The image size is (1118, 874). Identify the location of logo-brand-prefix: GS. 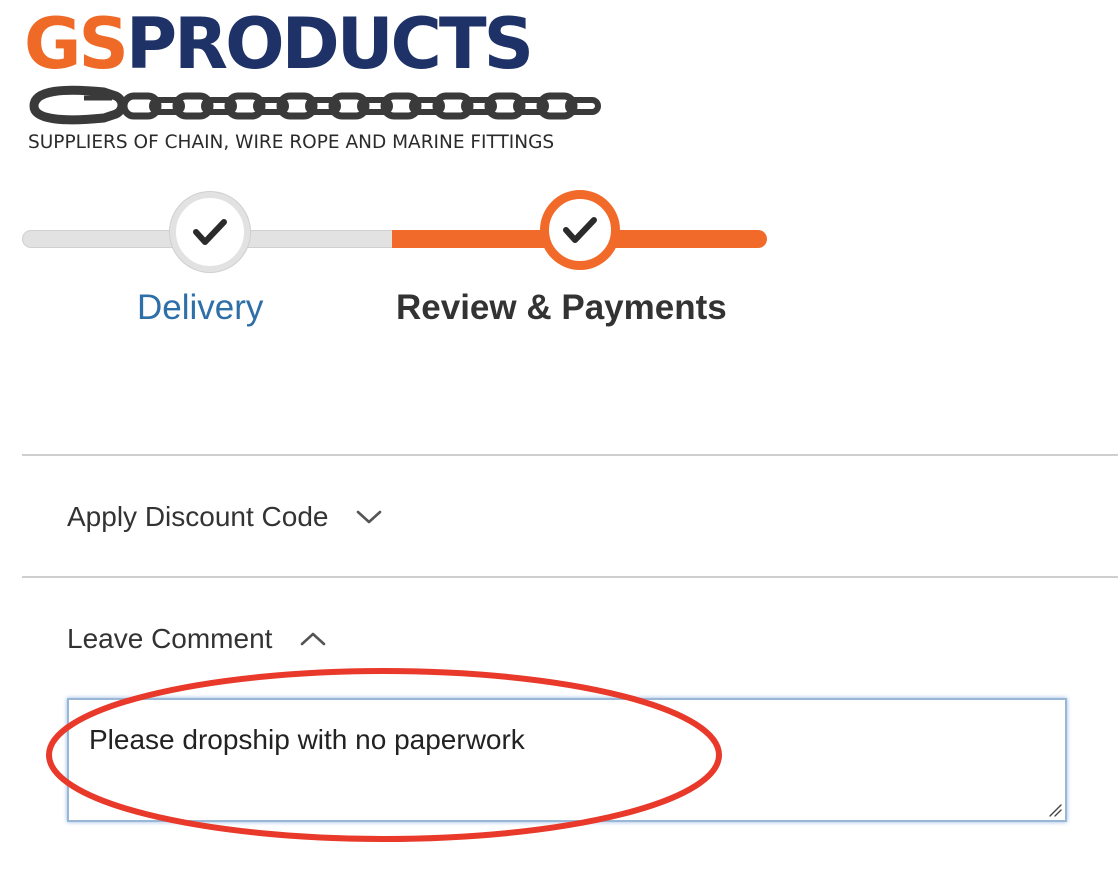
(76, 44).